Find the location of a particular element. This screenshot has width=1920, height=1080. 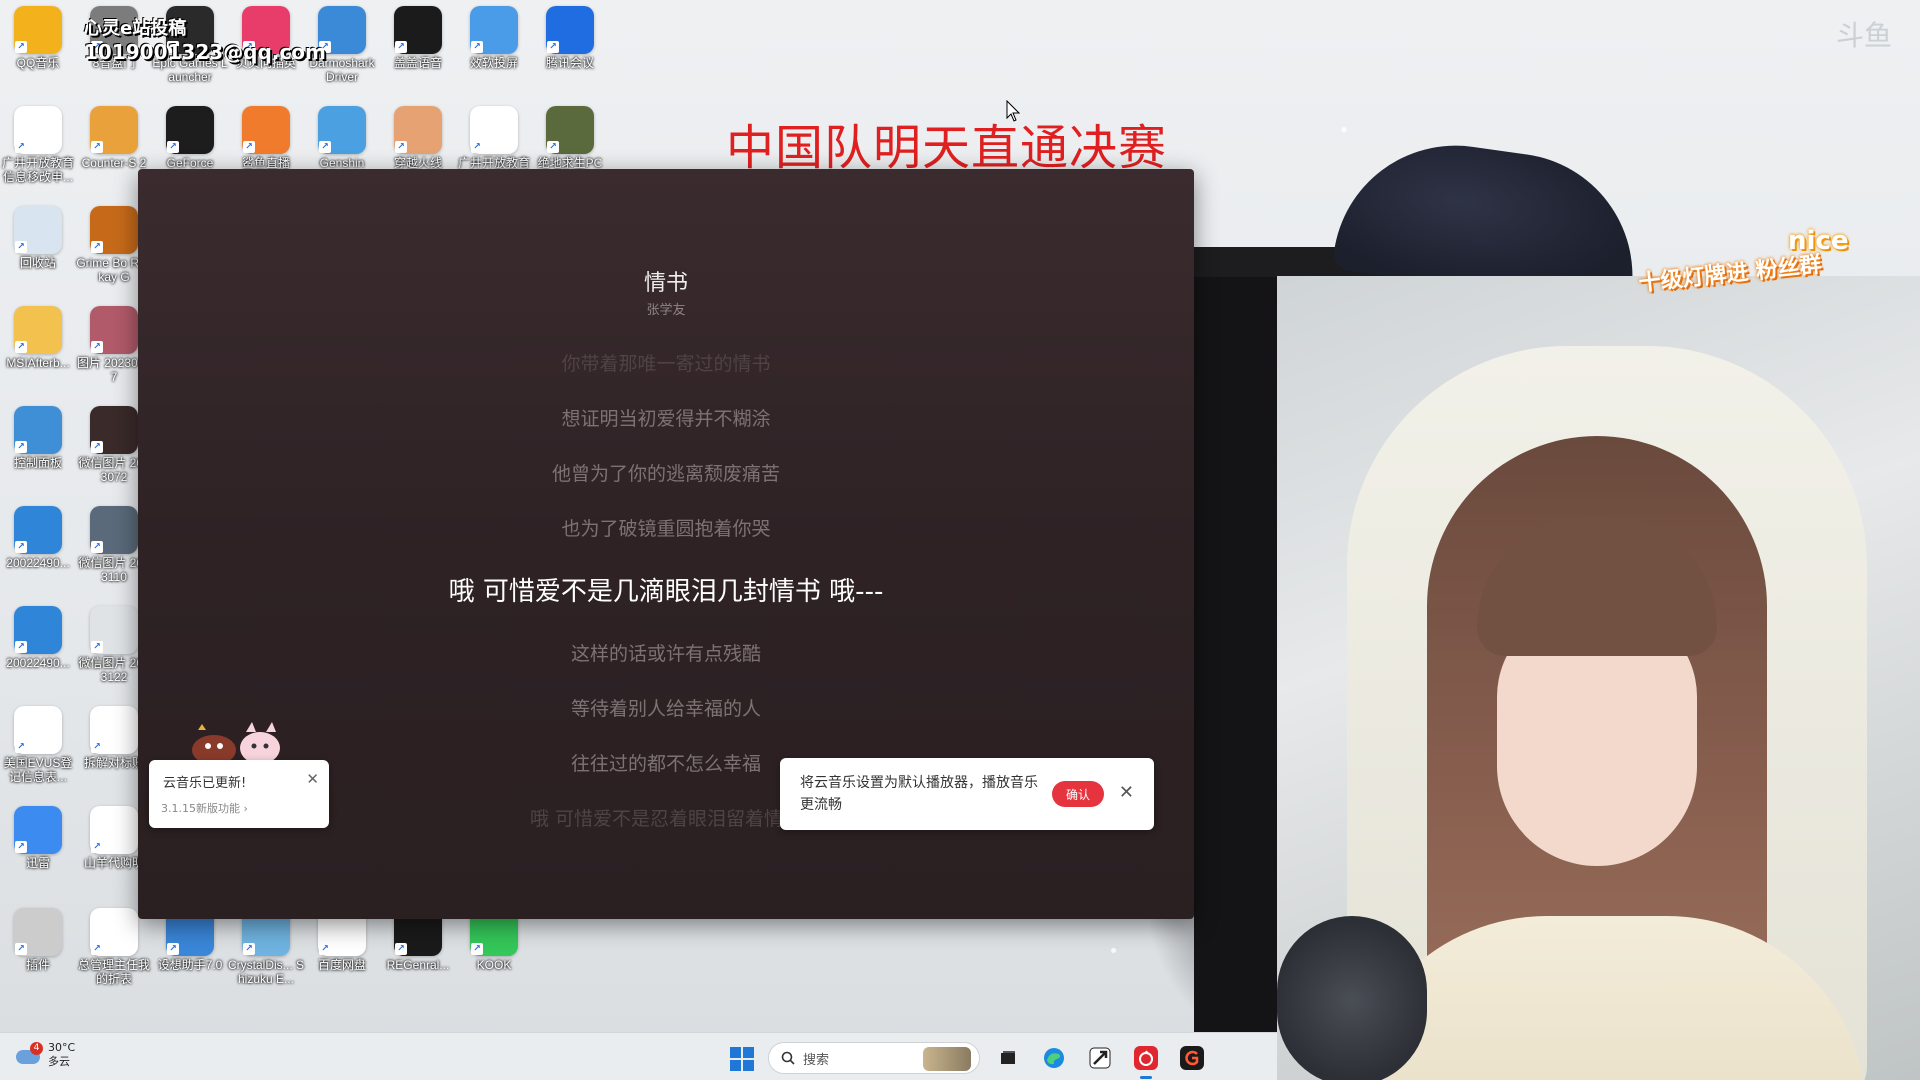

mountain-icon: ↗ is located at coordinates (494, 30).